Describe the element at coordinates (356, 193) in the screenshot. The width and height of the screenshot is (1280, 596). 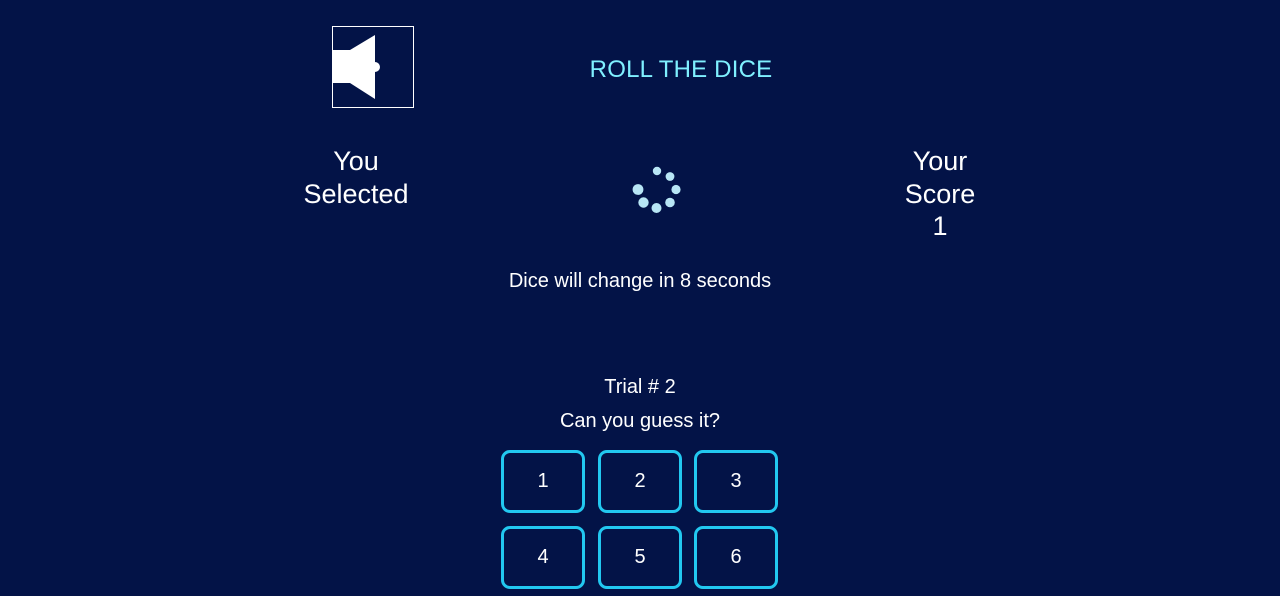
I see `selected-label-line2: Selected` at that location.